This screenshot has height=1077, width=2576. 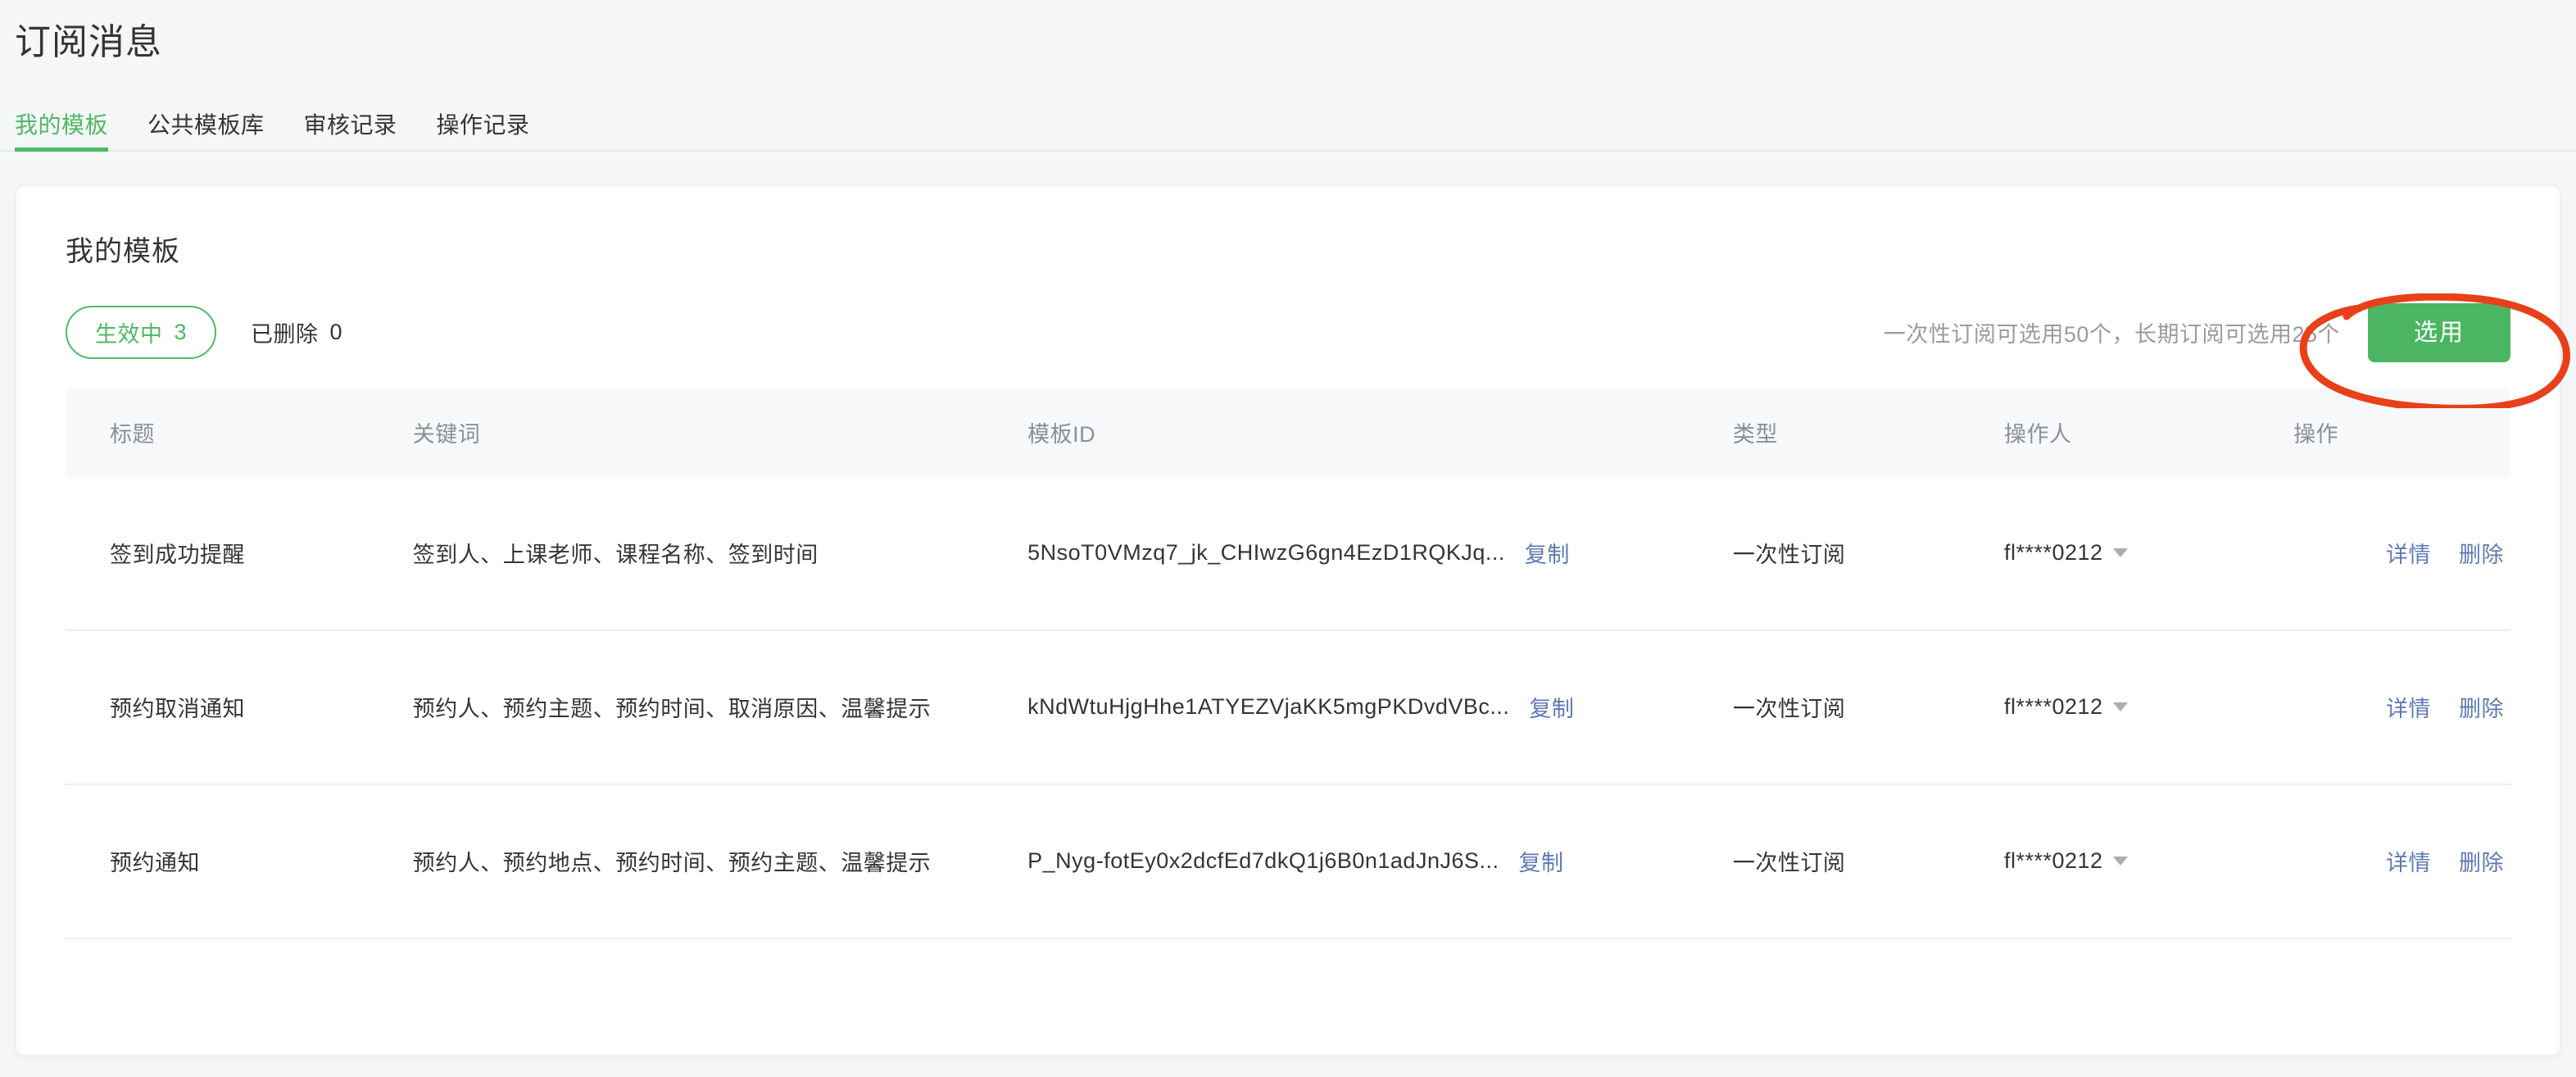 What do you see at coordinates (239, 553) in the screenshot?
I see `cell-title: 签到成功提醒` at bounding box center [239, 553].